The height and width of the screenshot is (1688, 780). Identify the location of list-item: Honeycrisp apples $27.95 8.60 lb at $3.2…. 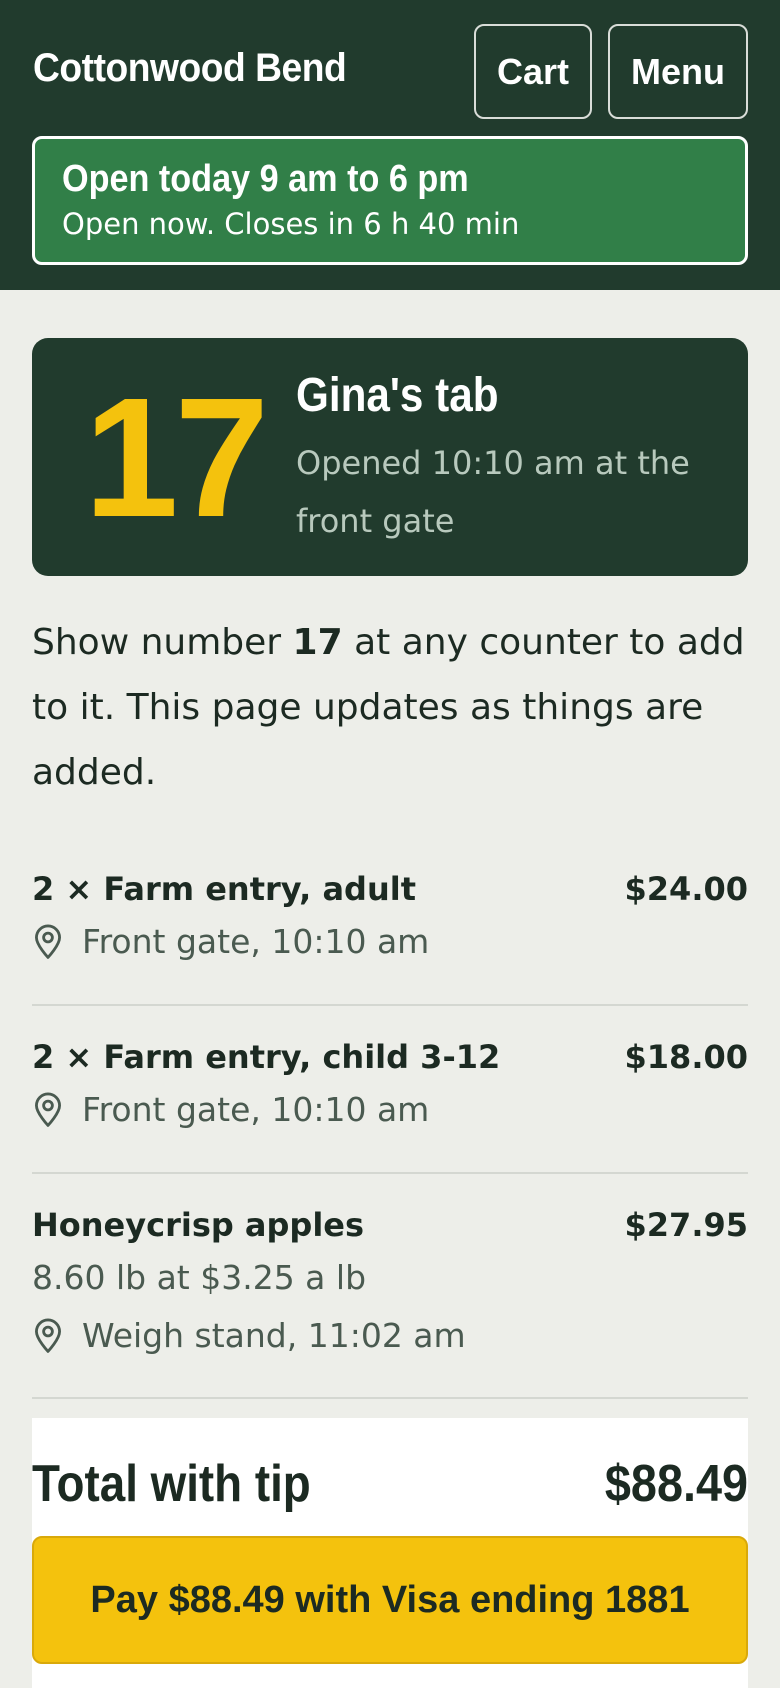
(390, 1302).